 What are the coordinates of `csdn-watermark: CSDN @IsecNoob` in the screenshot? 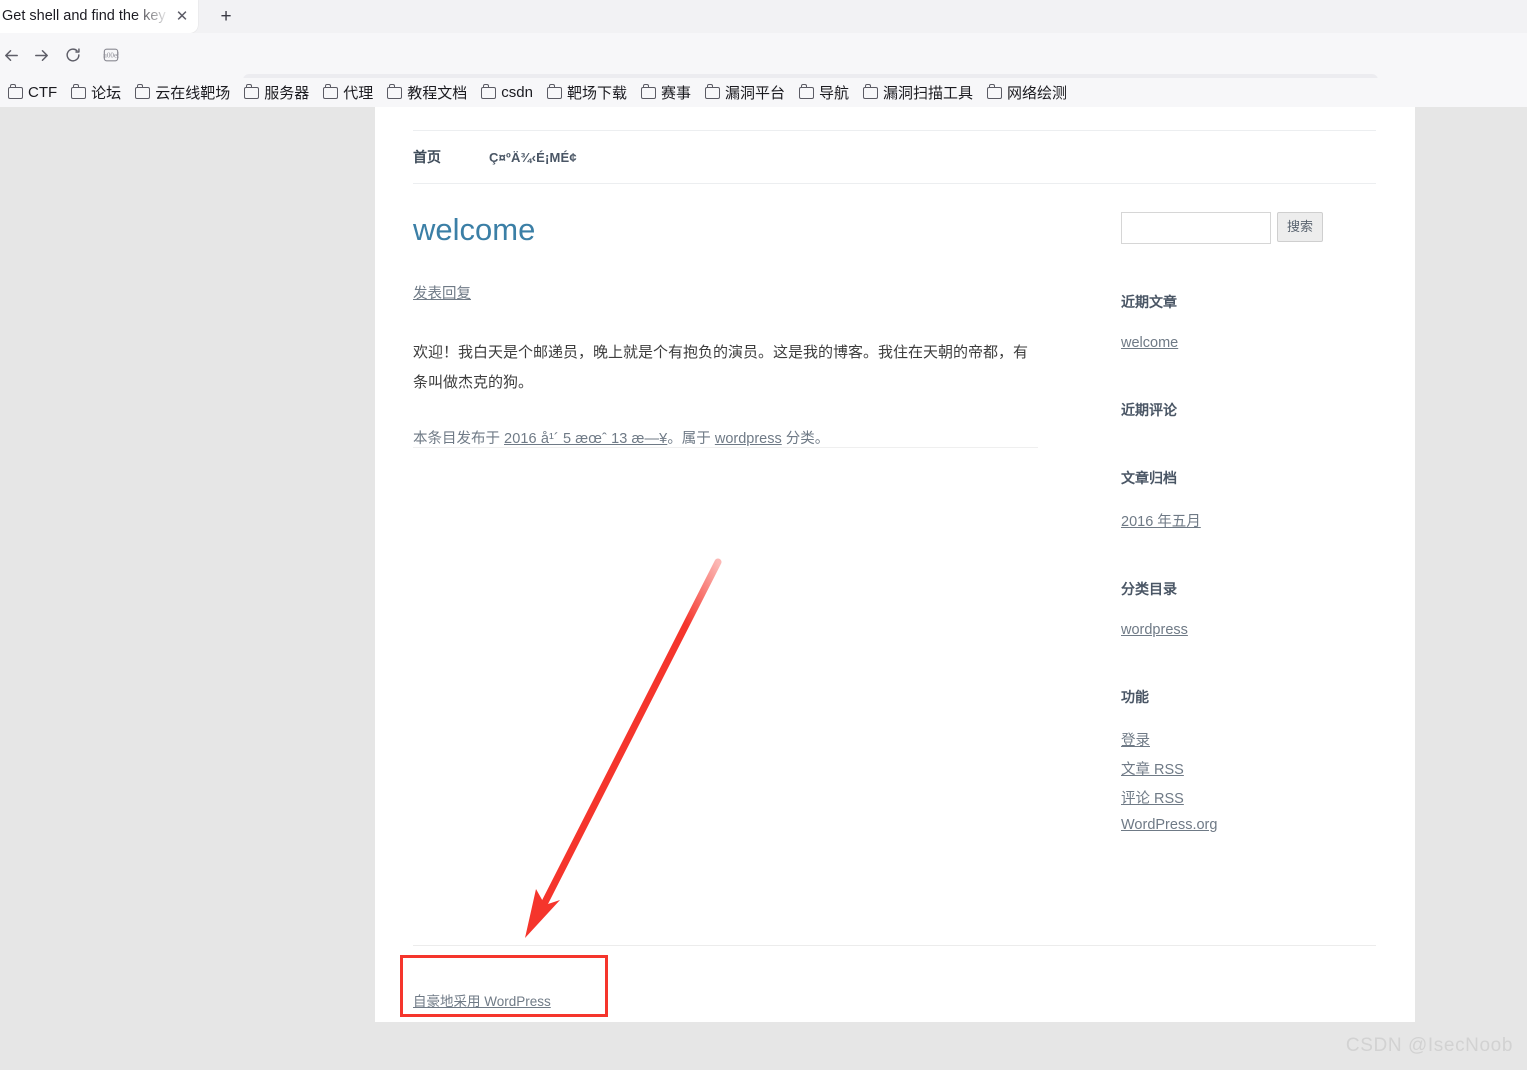 It's located at (1429, 1045).